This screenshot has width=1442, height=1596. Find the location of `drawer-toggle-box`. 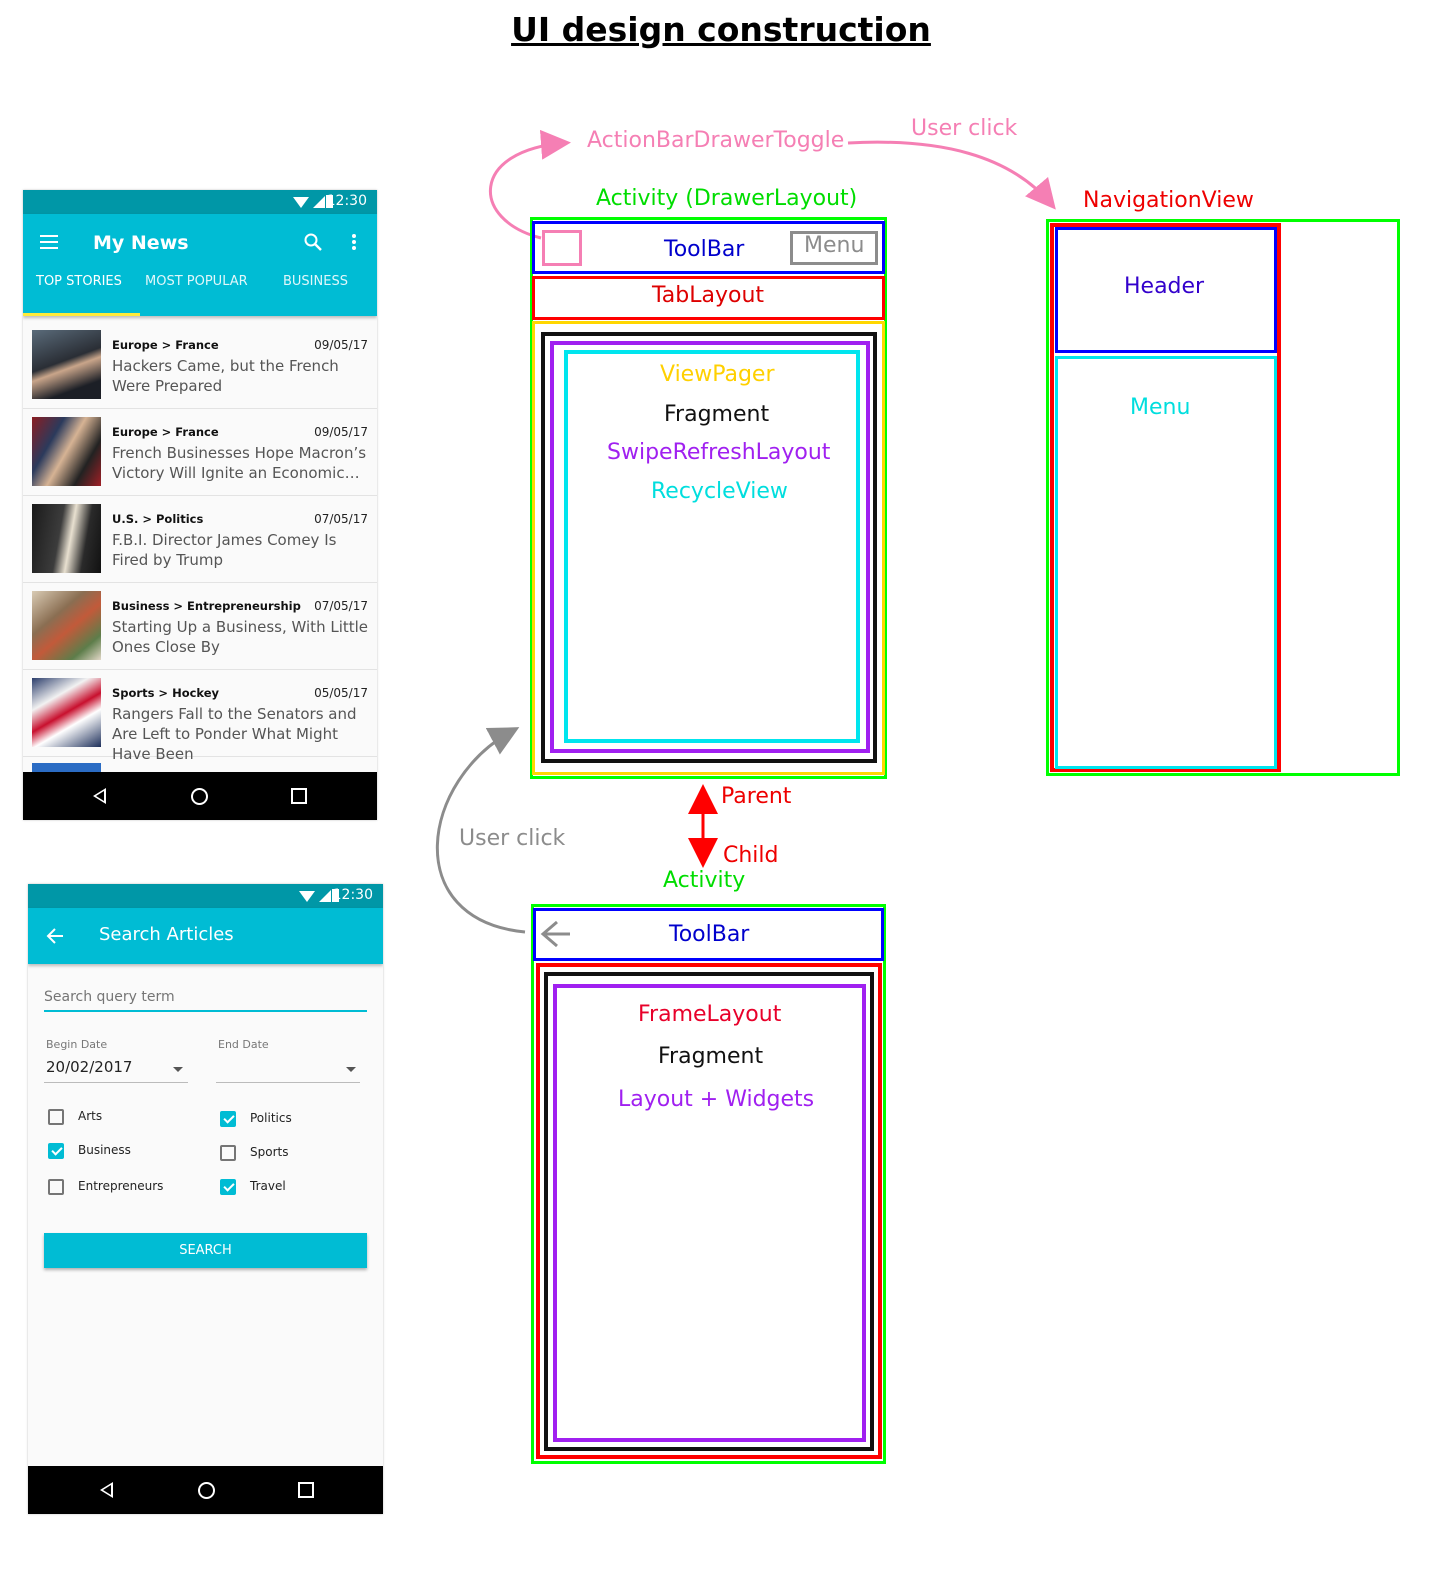

drawer-toggle-box is located at coordinates (562, 248).